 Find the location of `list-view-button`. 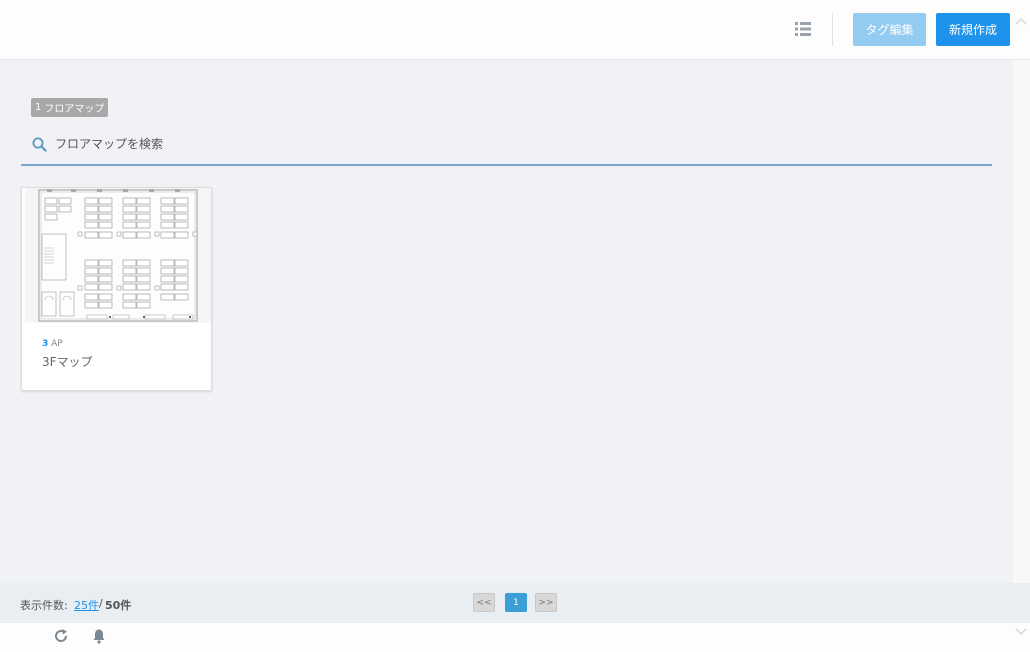

list-view-button is located at coordinates (803, 29).